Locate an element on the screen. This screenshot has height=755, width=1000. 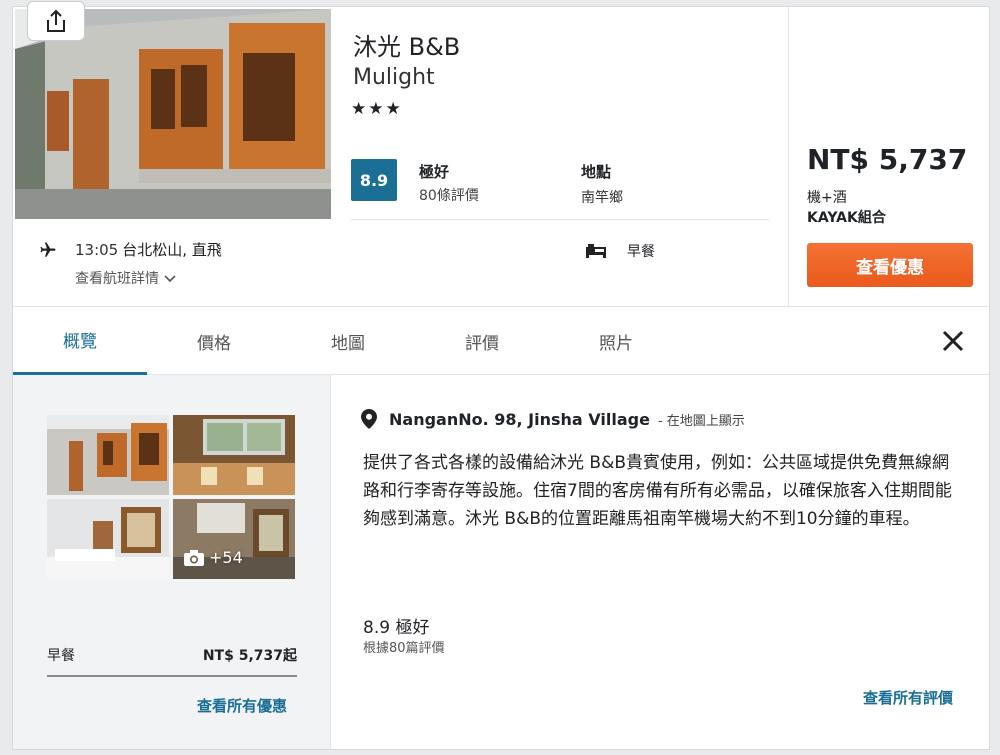
review-summary-count: 根據80篇評價 is located at coordinates (404, 648).